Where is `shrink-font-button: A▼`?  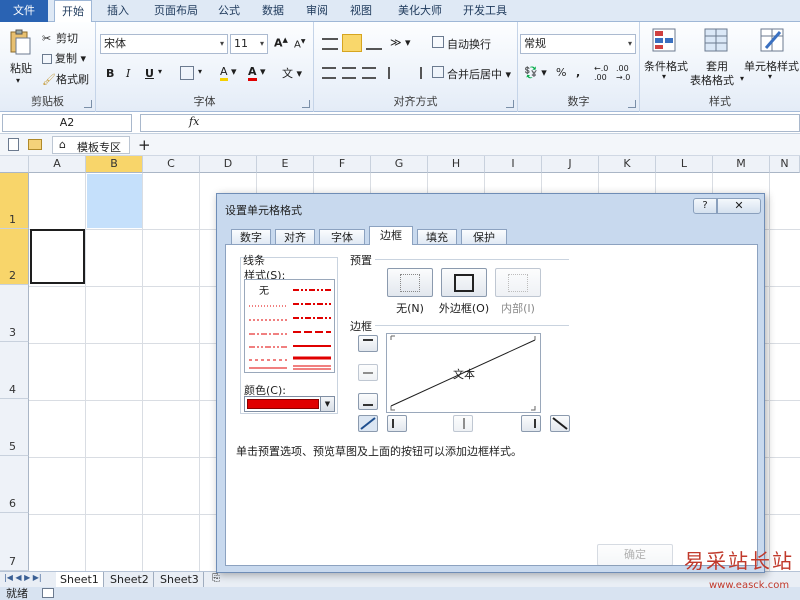
shrink-font-button: A▼ is located at coordinates (299, 44).